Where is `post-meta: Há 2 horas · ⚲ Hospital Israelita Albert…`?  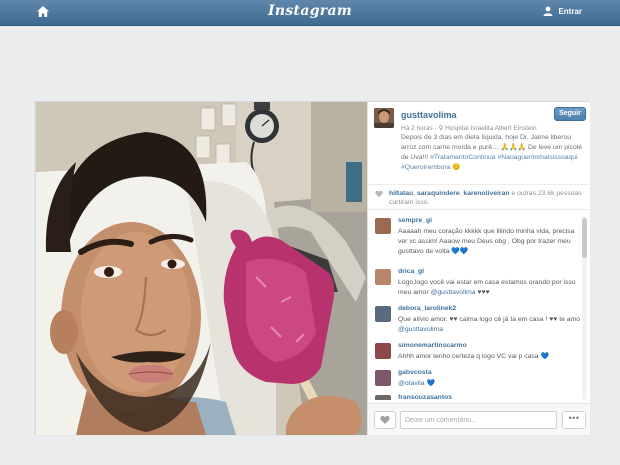 post-meta: Há 2 horas · ⚲ Hospital Israelita Albert… is located at coordinates (469, 128).